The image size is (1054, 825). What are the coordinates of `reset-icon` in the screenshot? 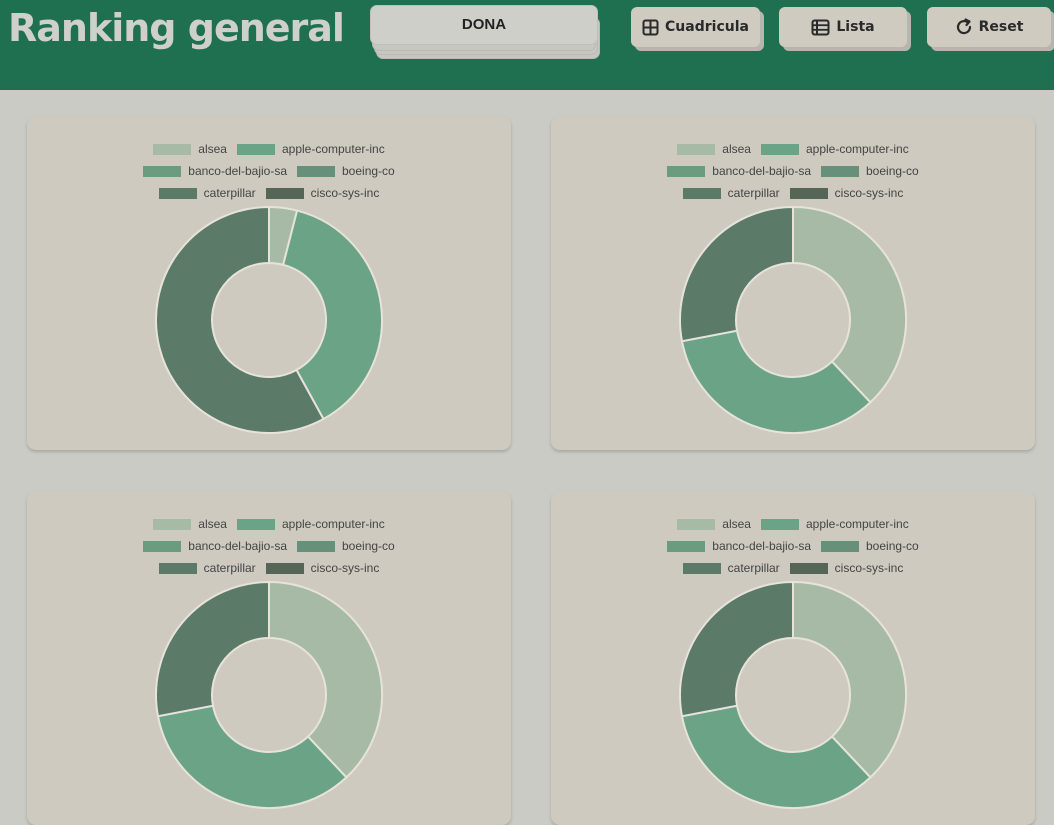 It's located at (964, 27).